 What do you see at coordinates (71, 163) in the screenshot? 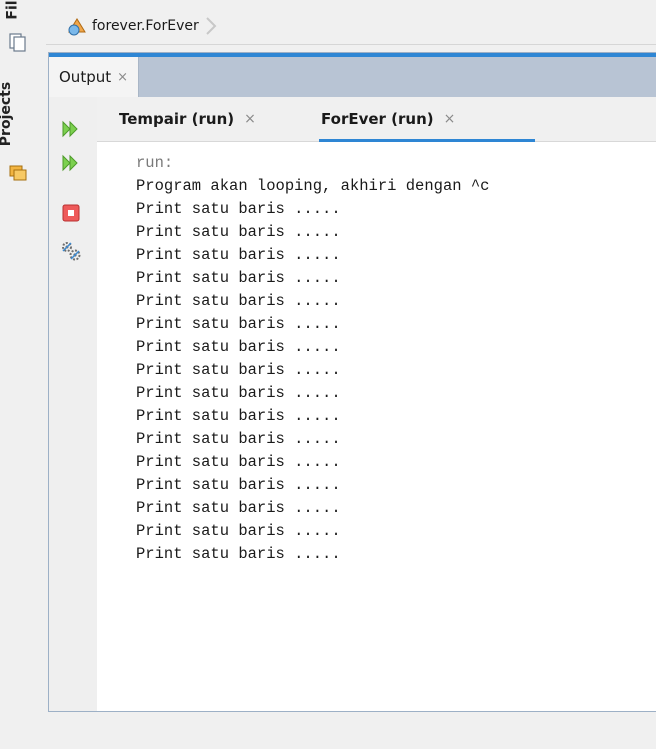
I see `rerun-with-options-icon` at bounding box center [71, 163].